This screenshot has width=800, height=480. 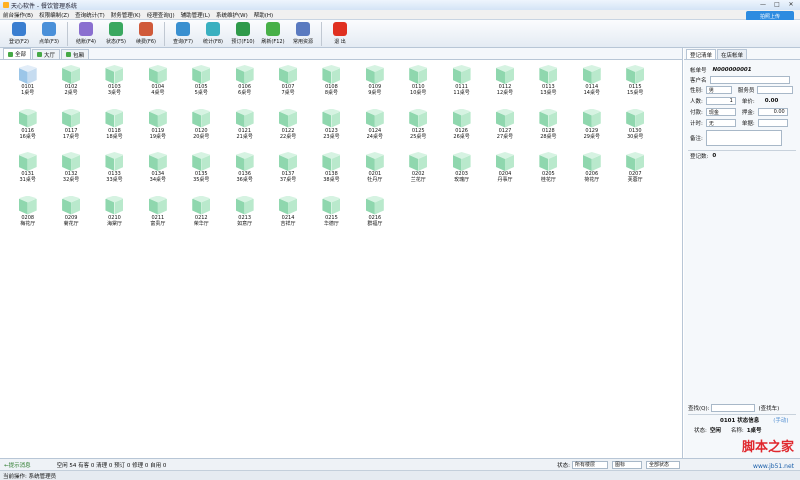 I want to click on table-item: 0111 11桌号, so click(x=461, y=86).